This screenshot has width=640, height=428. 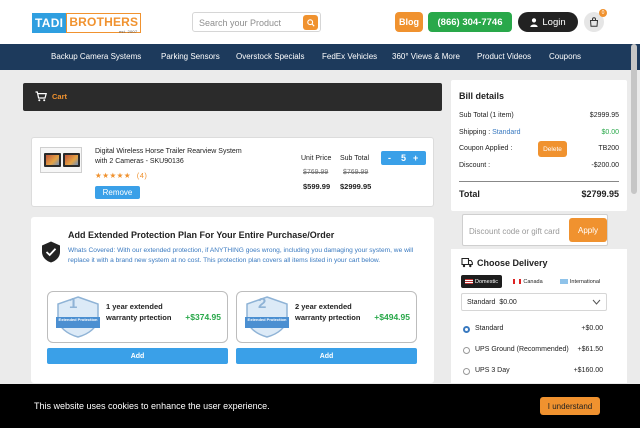 I want to click on nav-backup-camera-systems: Backup Camera Systems, so click(x=96, y=57).